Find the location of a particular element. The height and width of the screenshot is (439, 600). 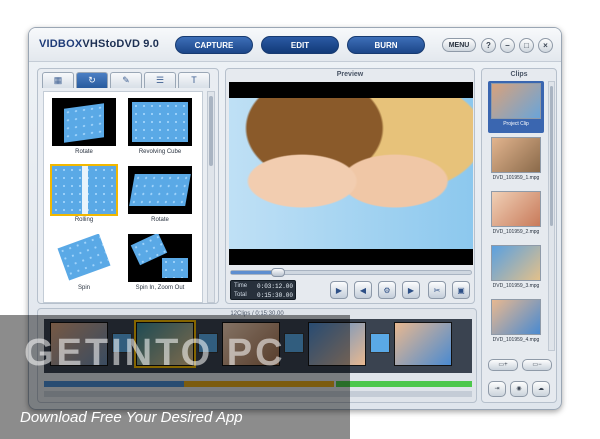

clip-item: DVD_101959_3.mpg is located at coordinates (516, 269).